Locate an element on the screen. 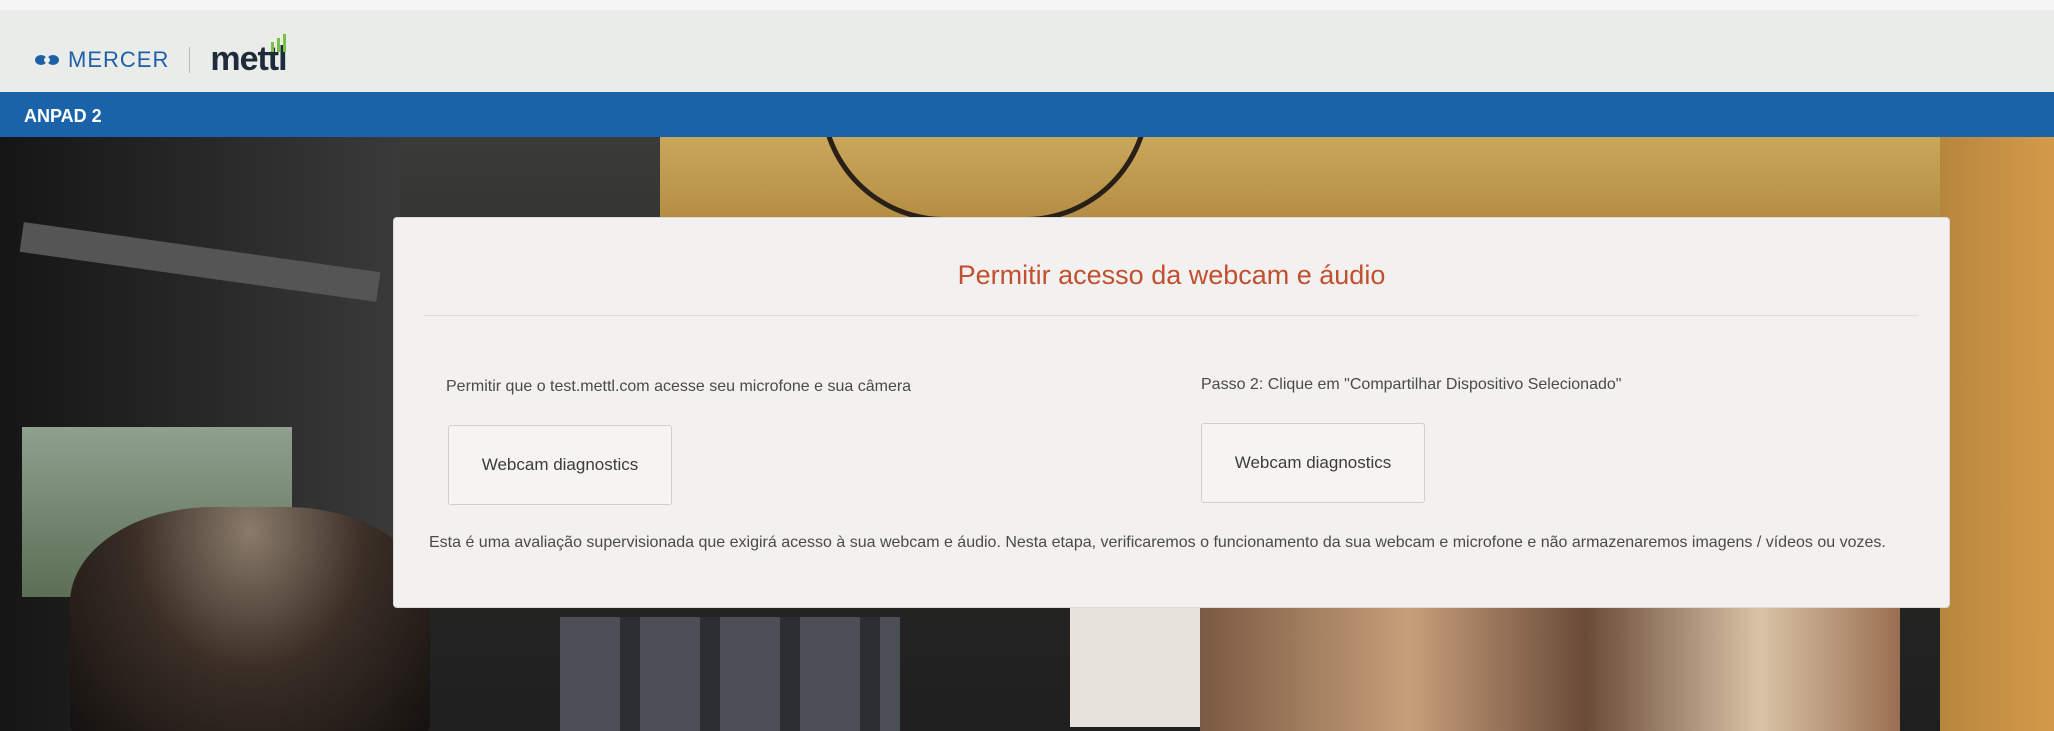 The height and width of the screenshot is (731, 2054). brand-logos: MERCER mettl is located at coordinates (161, 56).